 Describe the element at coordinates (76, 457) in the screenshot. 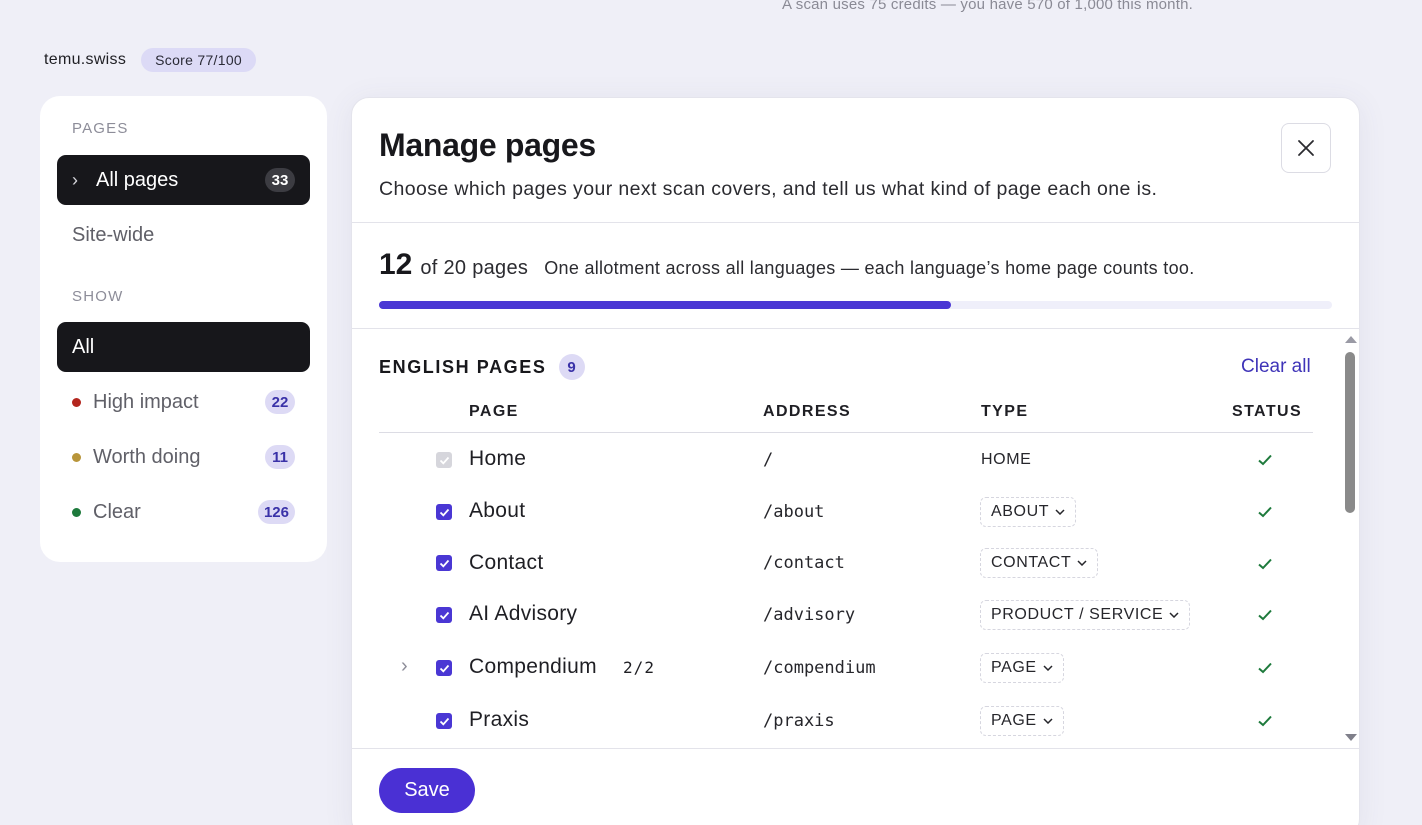

I see `worth-doing-dot-icon` at that location.